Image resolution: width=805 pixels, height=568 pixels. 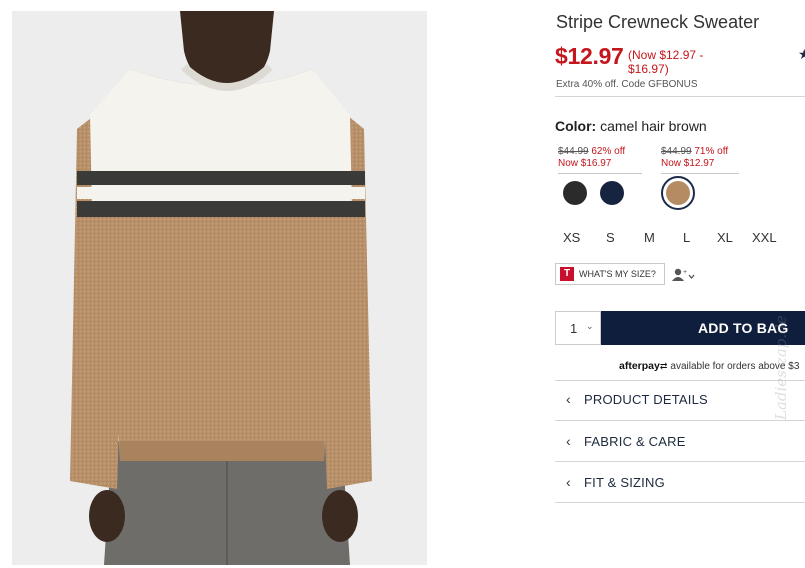 I want to click on size-xl: XL, so click(x=725, y=237).